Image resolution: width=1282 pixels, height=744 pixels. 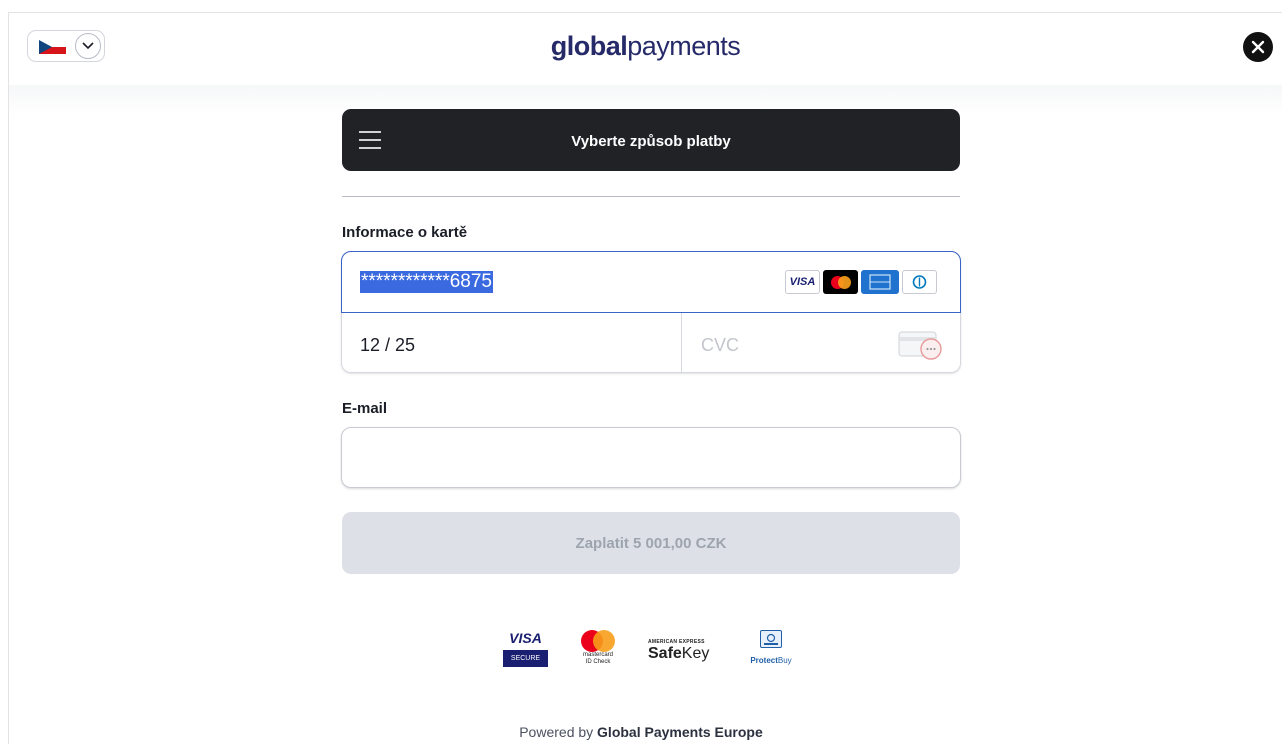 I want to click on header: globalpayments, so click(x=645, y=49).